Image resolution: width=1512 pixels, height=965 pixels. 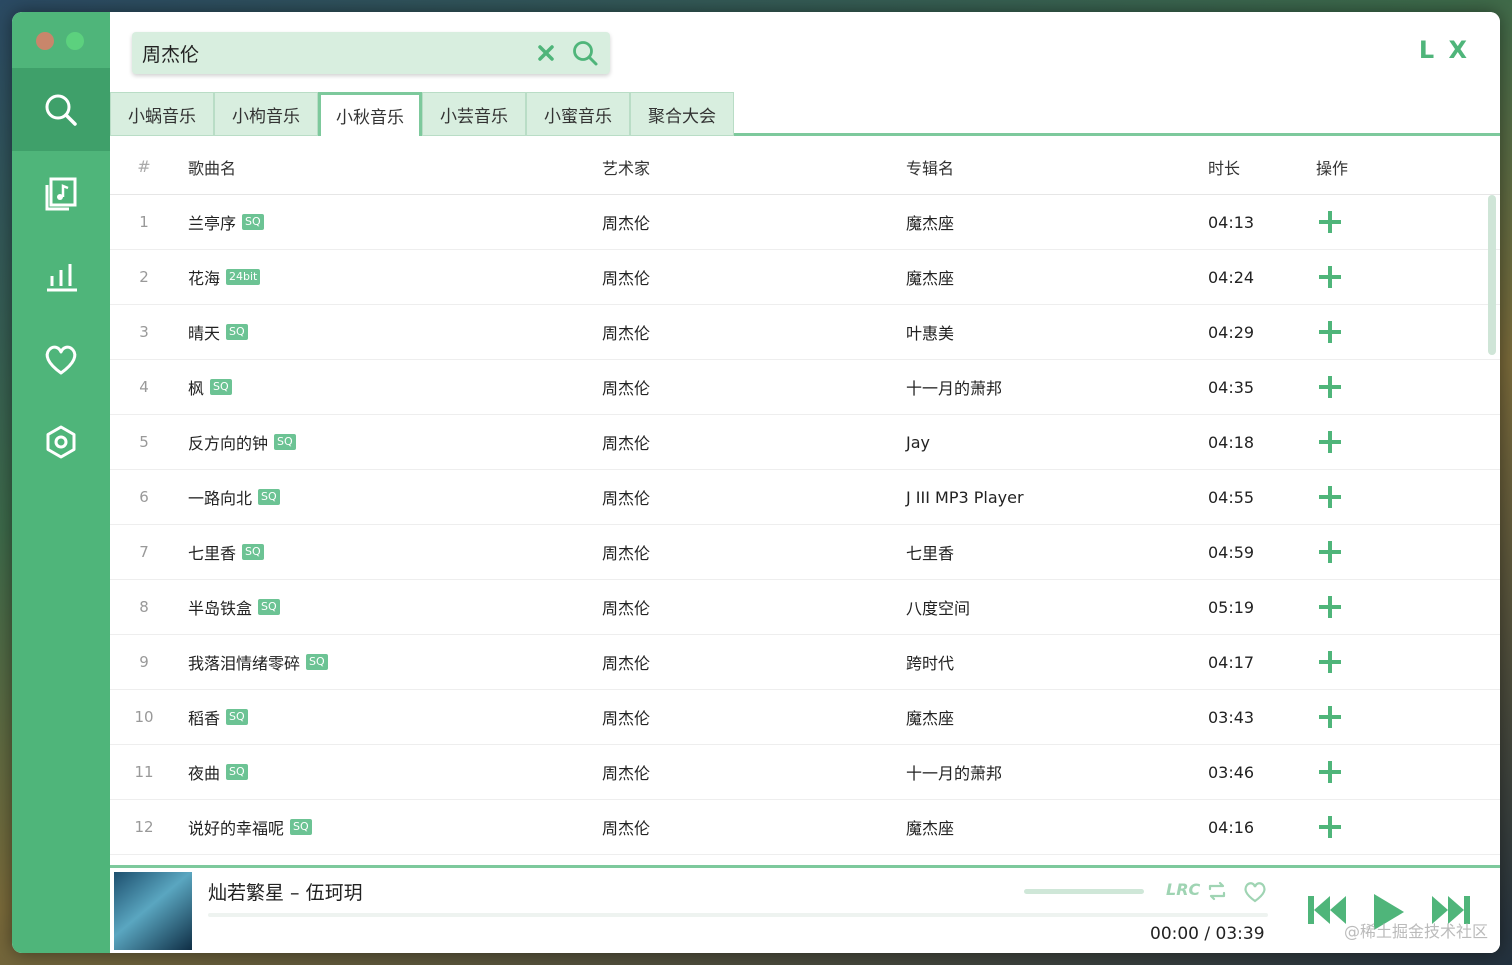 What do you see at coordinates (805, 607) in the screenshot?
I see `table-row: 8 半岛铁盒 SQ 周杰伦 八度空间 05:19` at bounding box center [805, 607].